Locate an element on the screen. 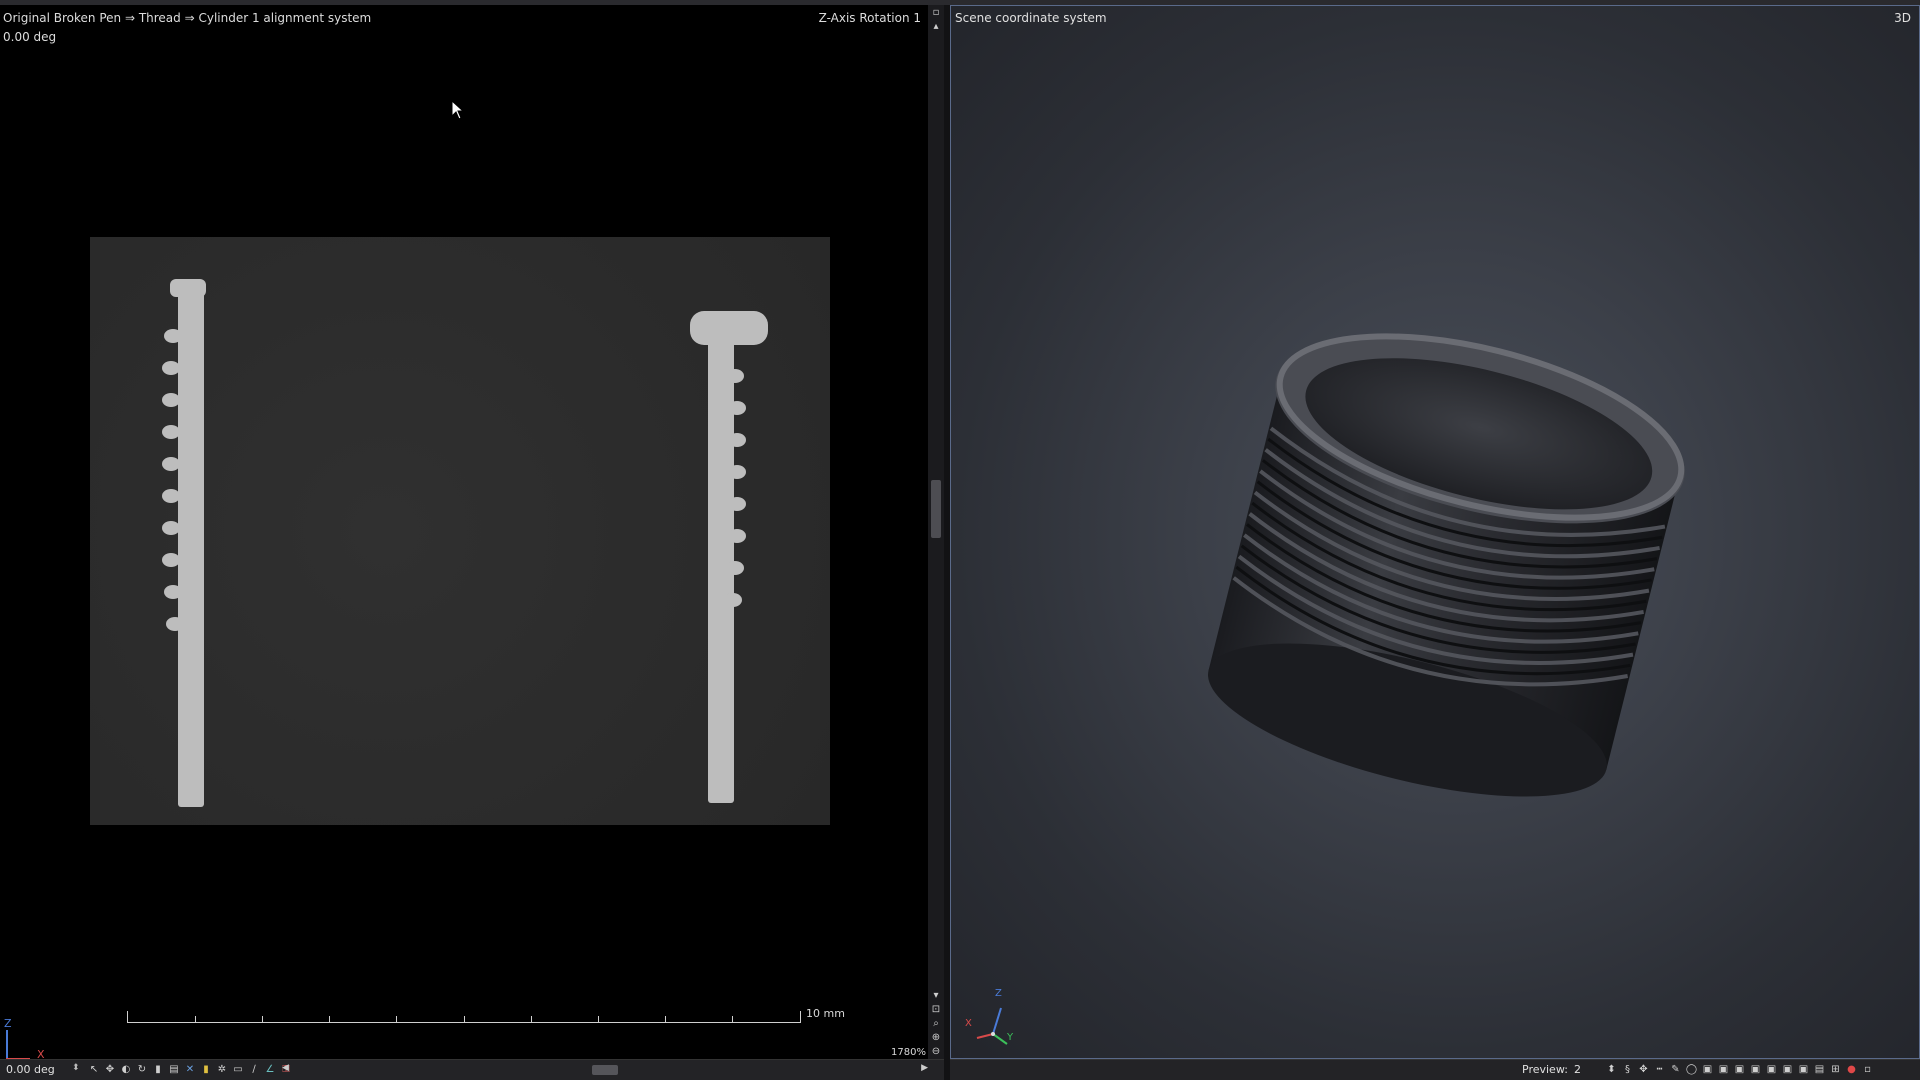 This screenshot has width=1920, height=1080. fit-view-icon: ⊡ is located at coordinates (936, 1010).